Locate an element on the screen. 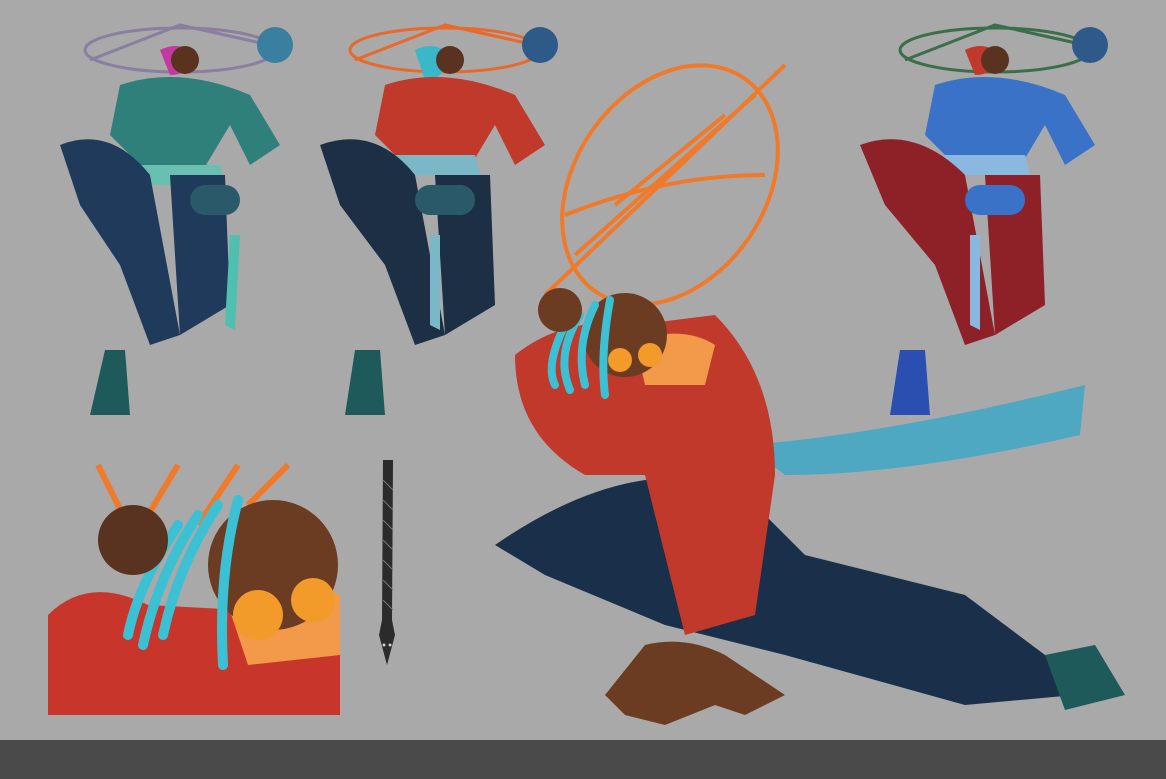 The width and height of the screenshot is (1166, 779). snake-sketch is located at coordinates (387, 565).